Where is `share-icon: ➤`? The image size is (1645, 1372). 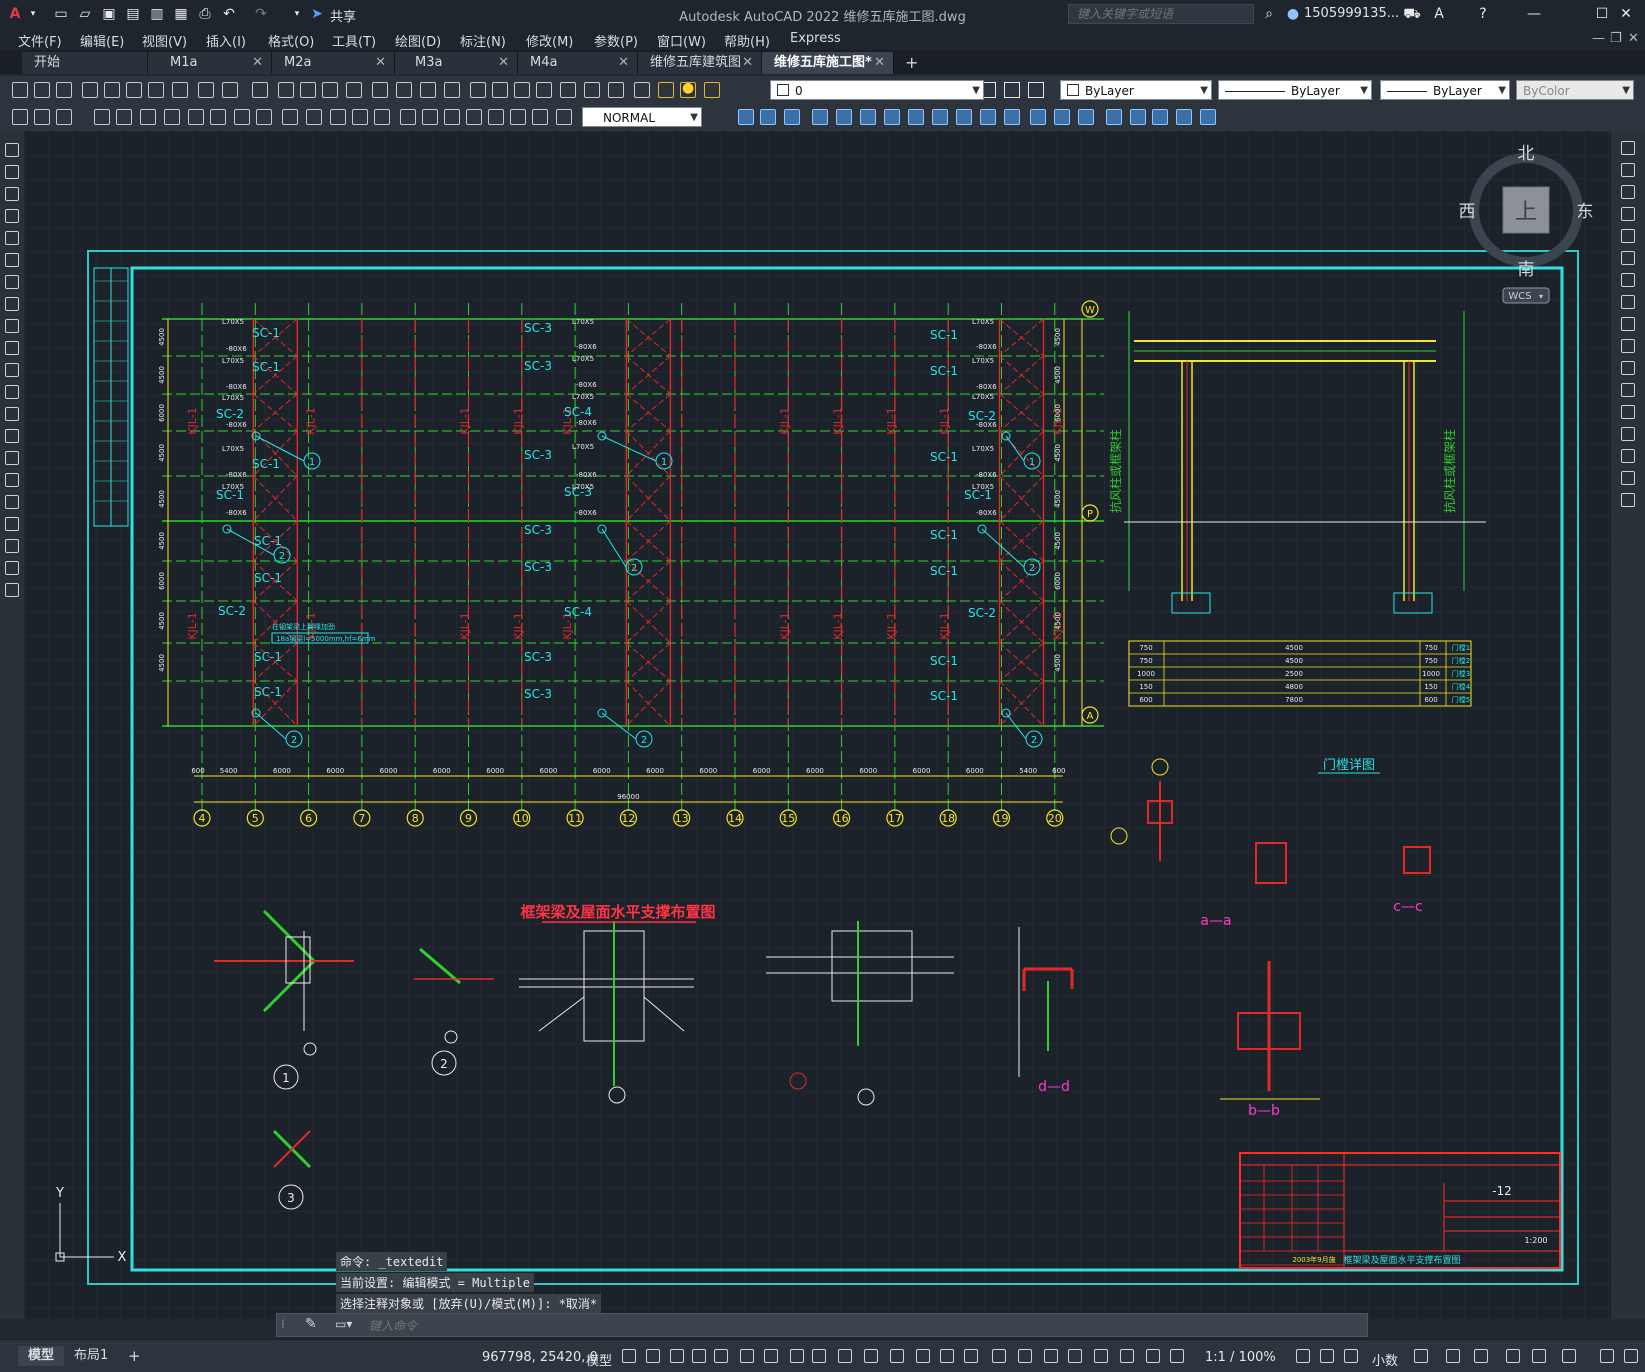
share-icon: ➤ is located at coordinates (317, 14).